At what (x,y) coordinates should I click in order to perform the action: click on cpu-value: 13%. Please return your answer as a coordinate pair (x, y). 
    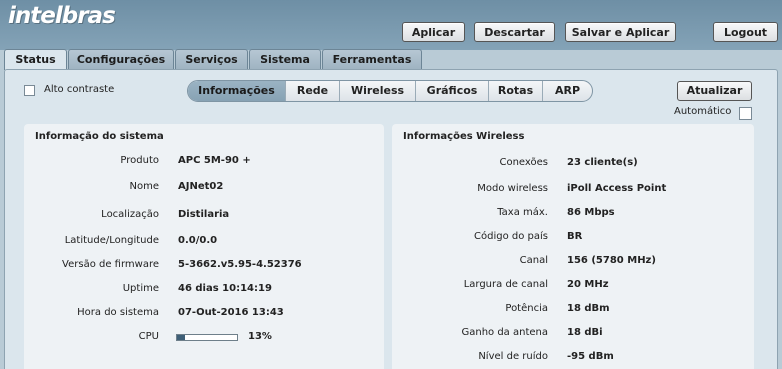
    Looking at the image, I should click on (260, 336).